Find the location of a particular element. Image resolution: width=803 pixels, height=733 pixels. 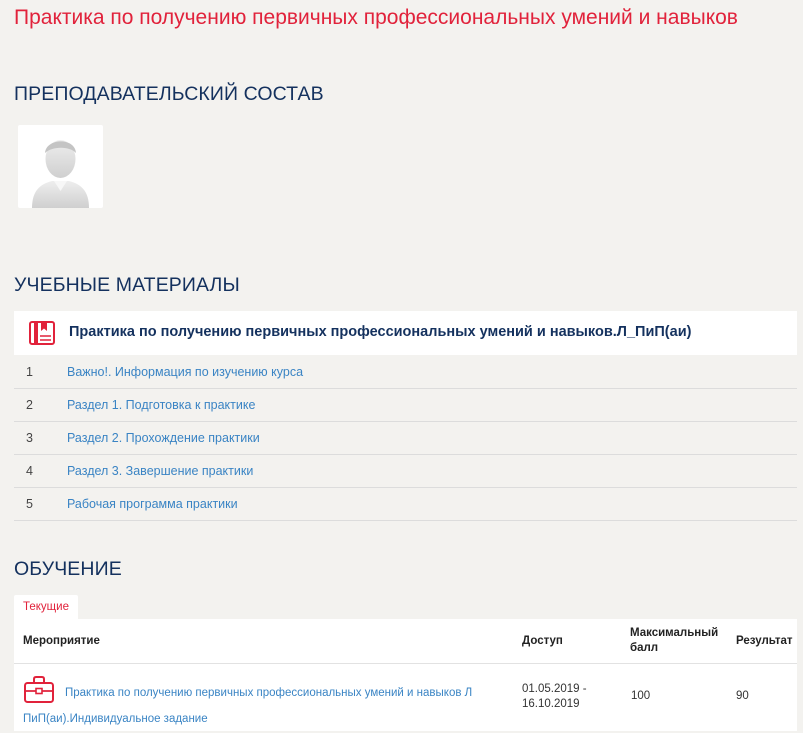

item-number: 2 is located at coordinates (29, 405).